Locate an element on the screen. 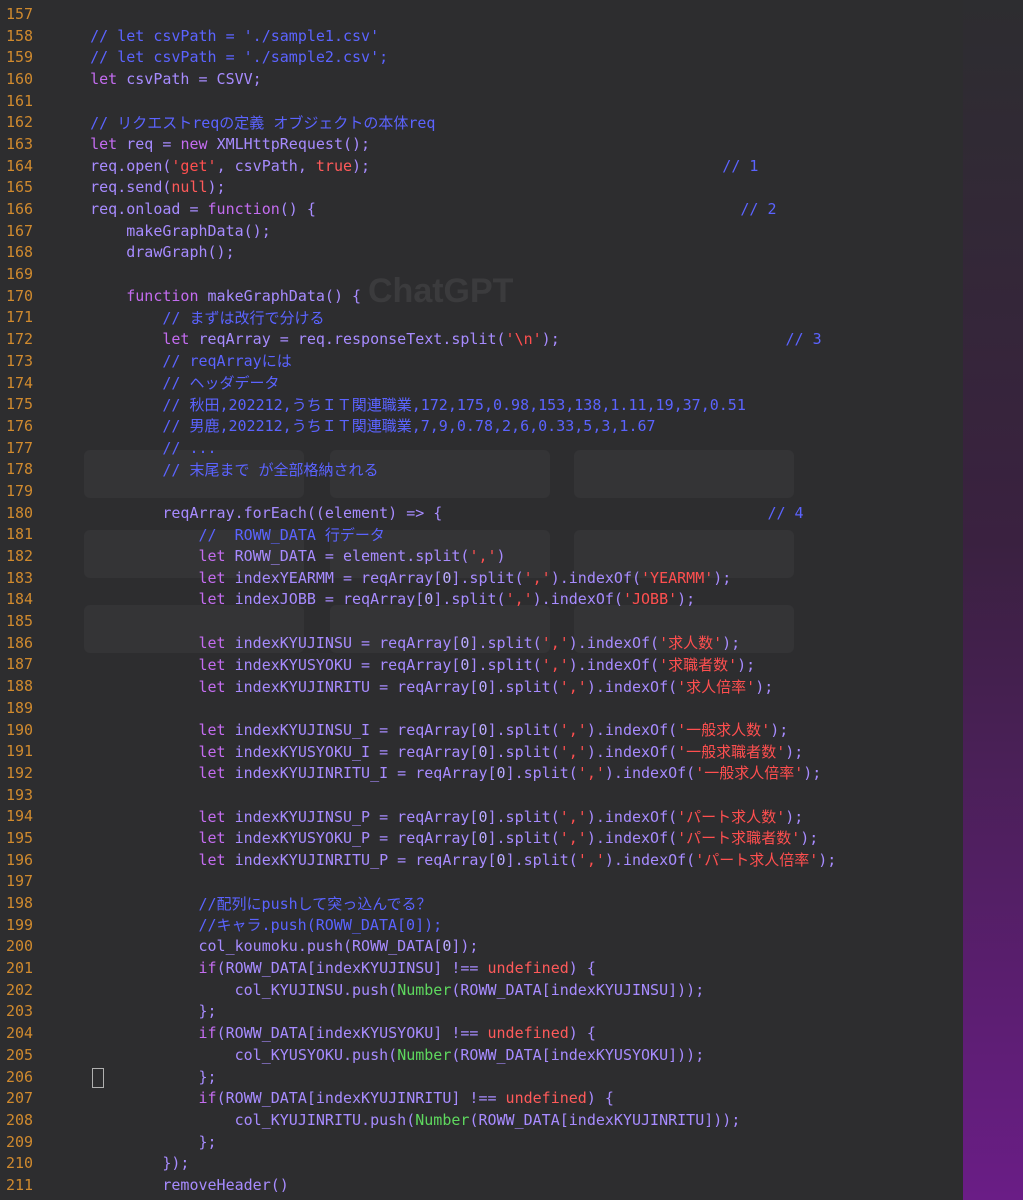 The image size is (1023, 1200). code-line: 171 // まずは改行で分ける is located at coordinates (511, 318).